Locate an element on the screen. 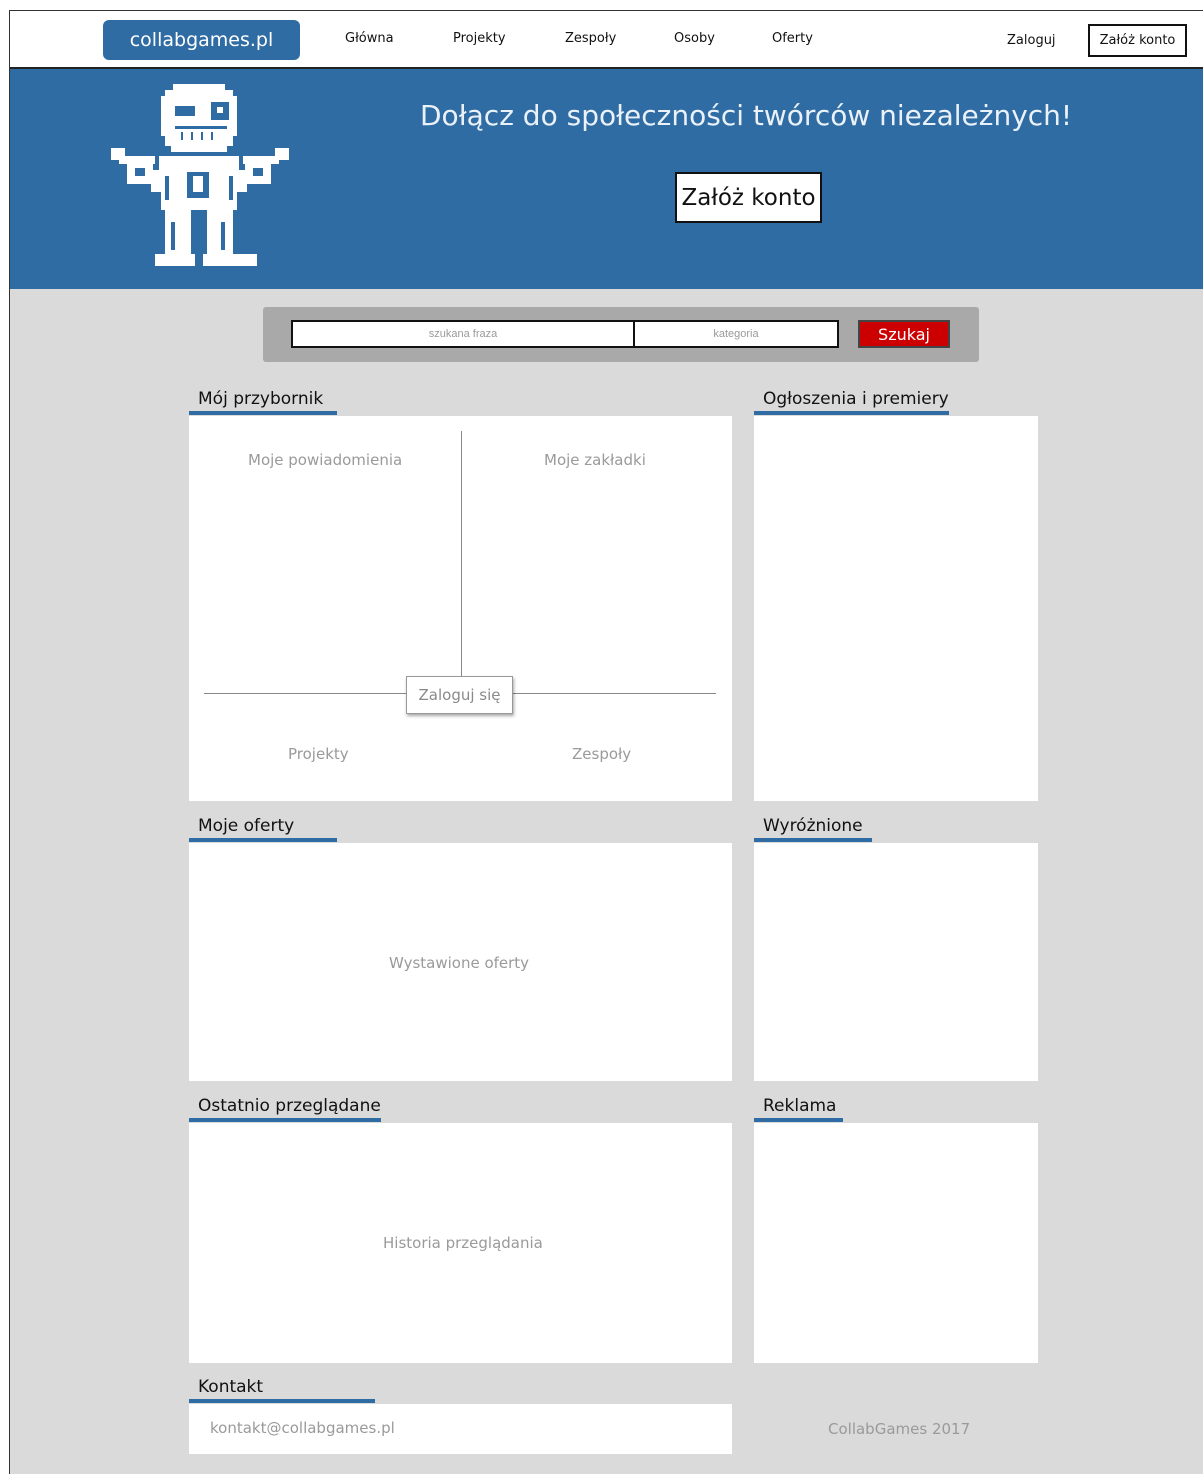  recent-title: Ostatnio przeglądane is located at coordinates (289, 1106).